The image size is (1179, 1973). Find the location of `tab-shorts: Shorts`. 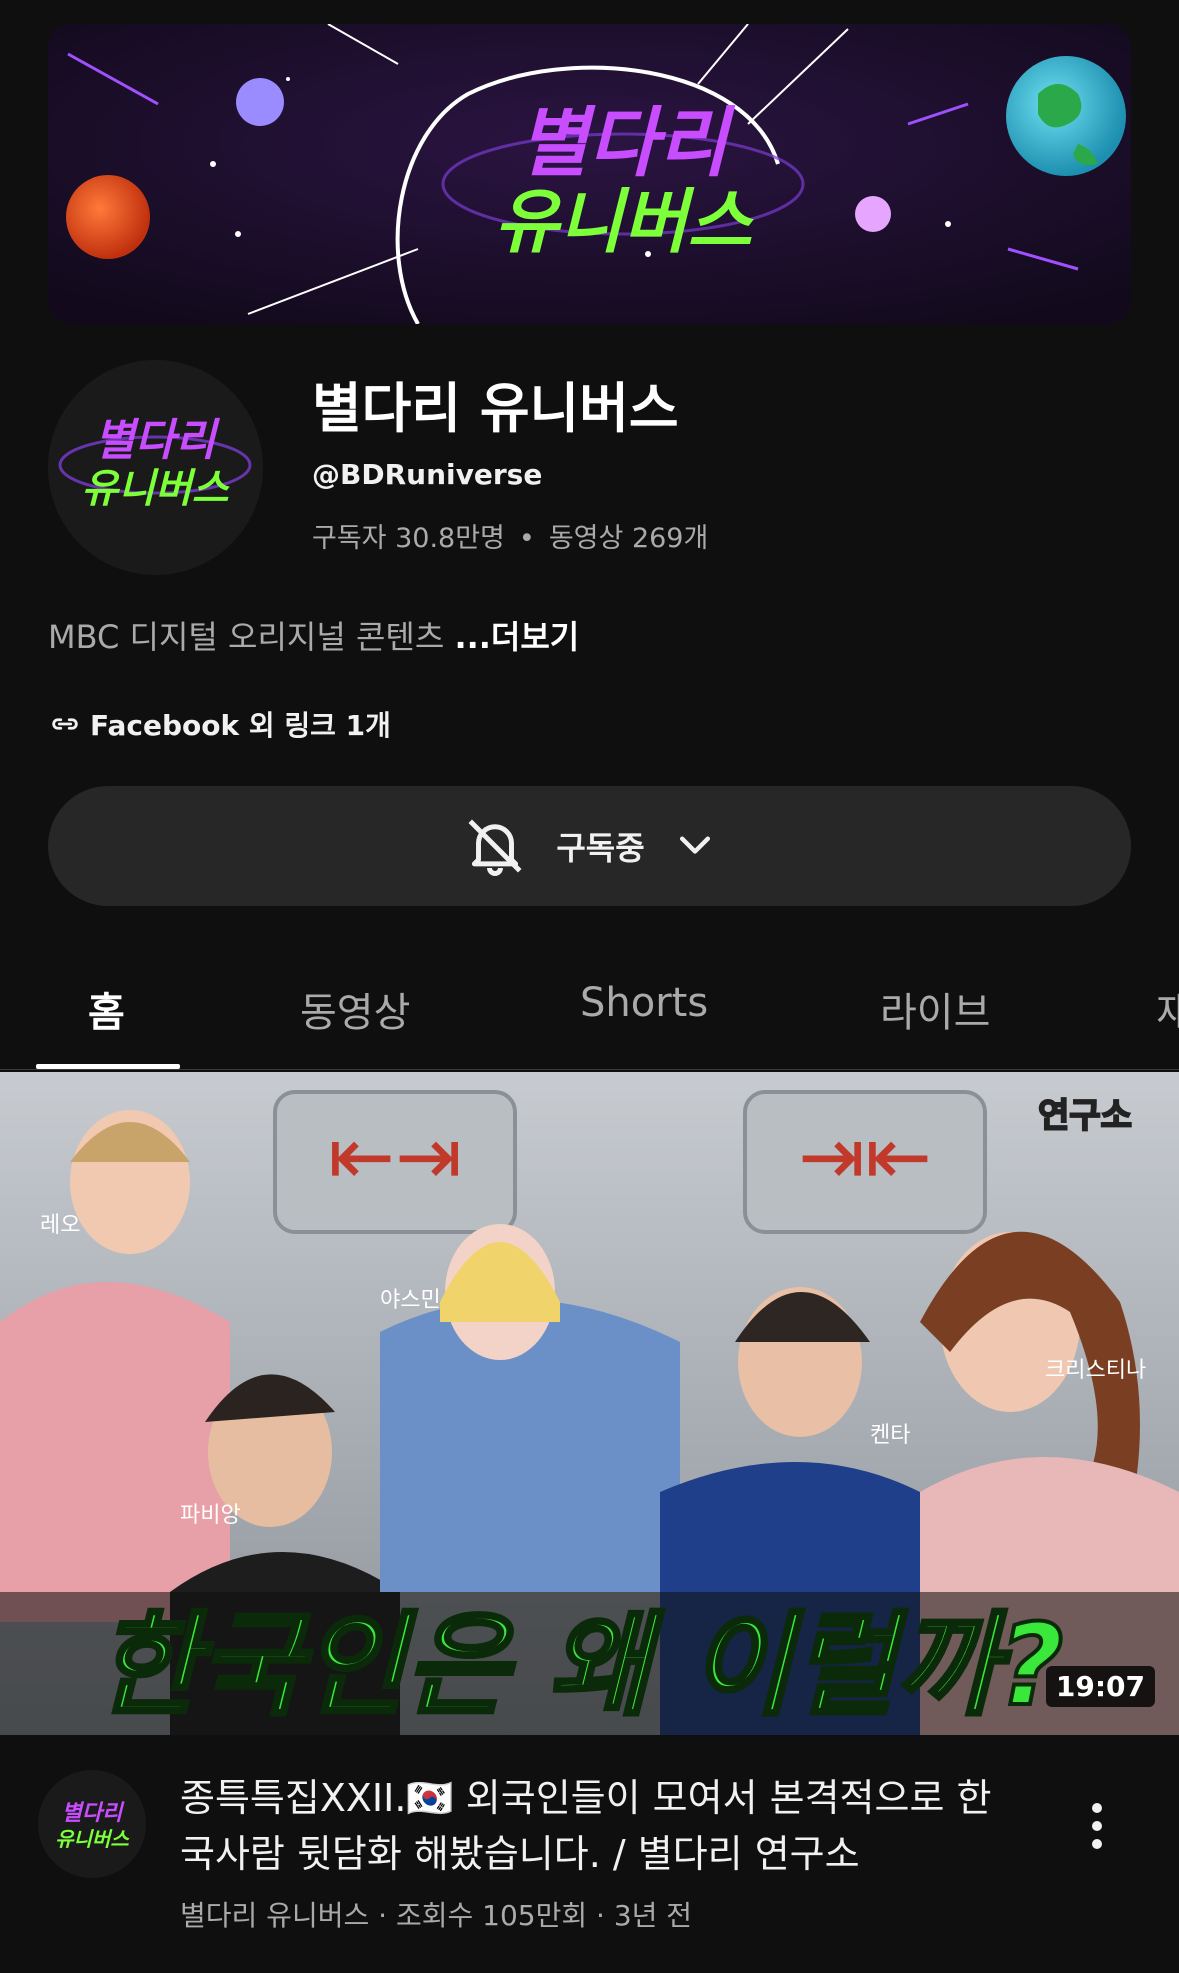

tab-shorts: Shorts is located at coordinates (644, 1003).